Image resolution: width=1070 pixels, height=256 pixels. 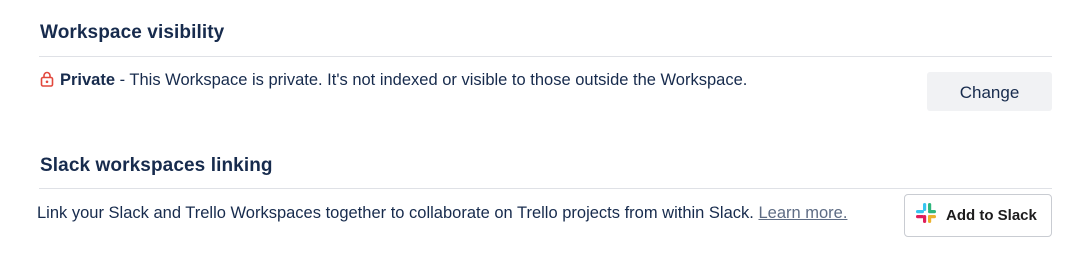 I want to click on add-to-slack-button: Add to Slack, so click(x=978, y=215).